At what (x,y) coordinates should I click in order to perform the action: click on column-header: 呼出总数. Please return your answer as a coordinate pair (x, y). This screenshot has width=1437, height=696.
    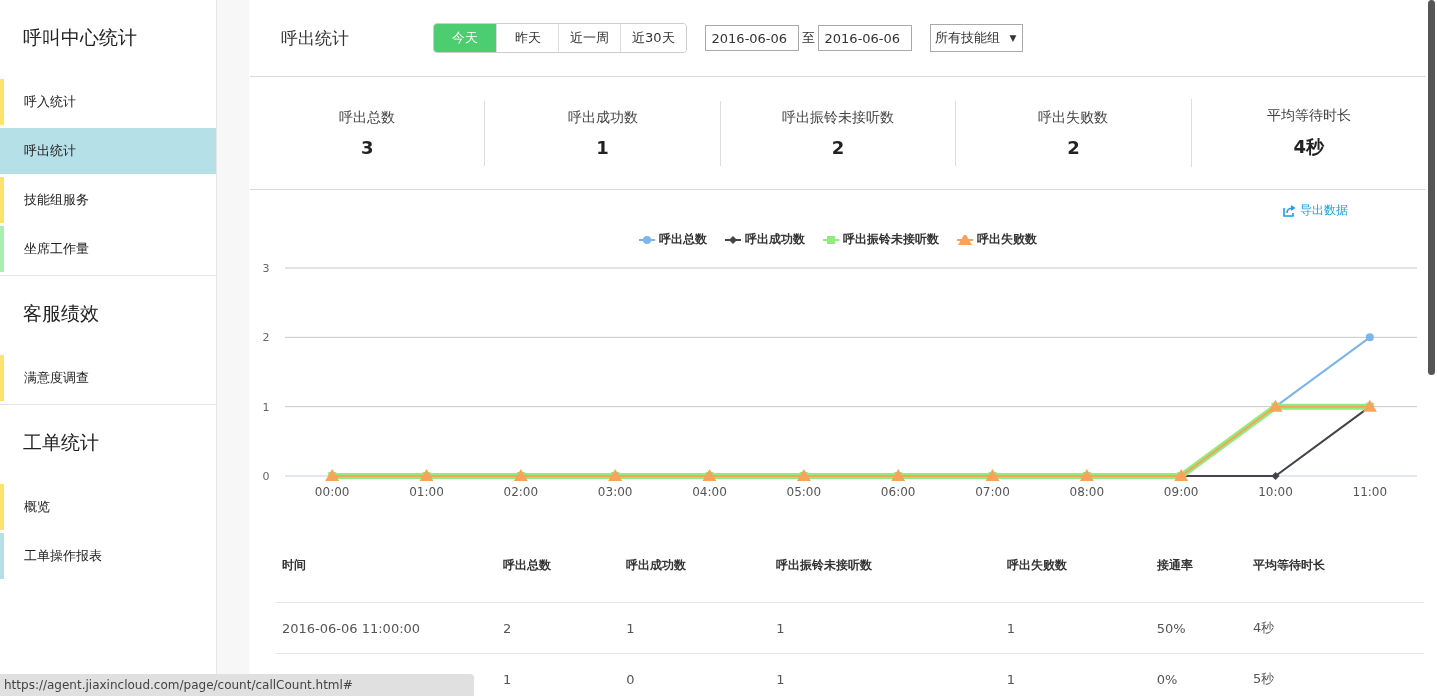
    Looking at the image, I should click on (559, 565).